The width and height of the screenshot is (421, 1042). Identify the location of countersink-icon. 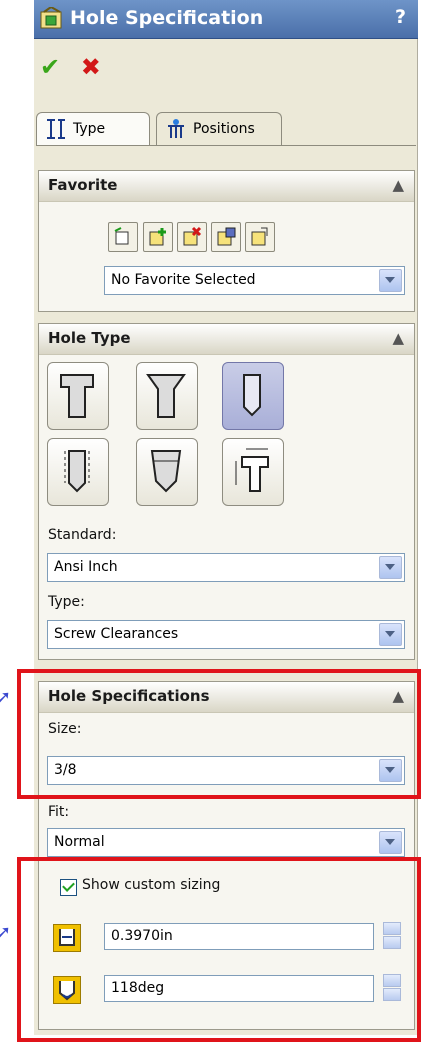
(166, 396).